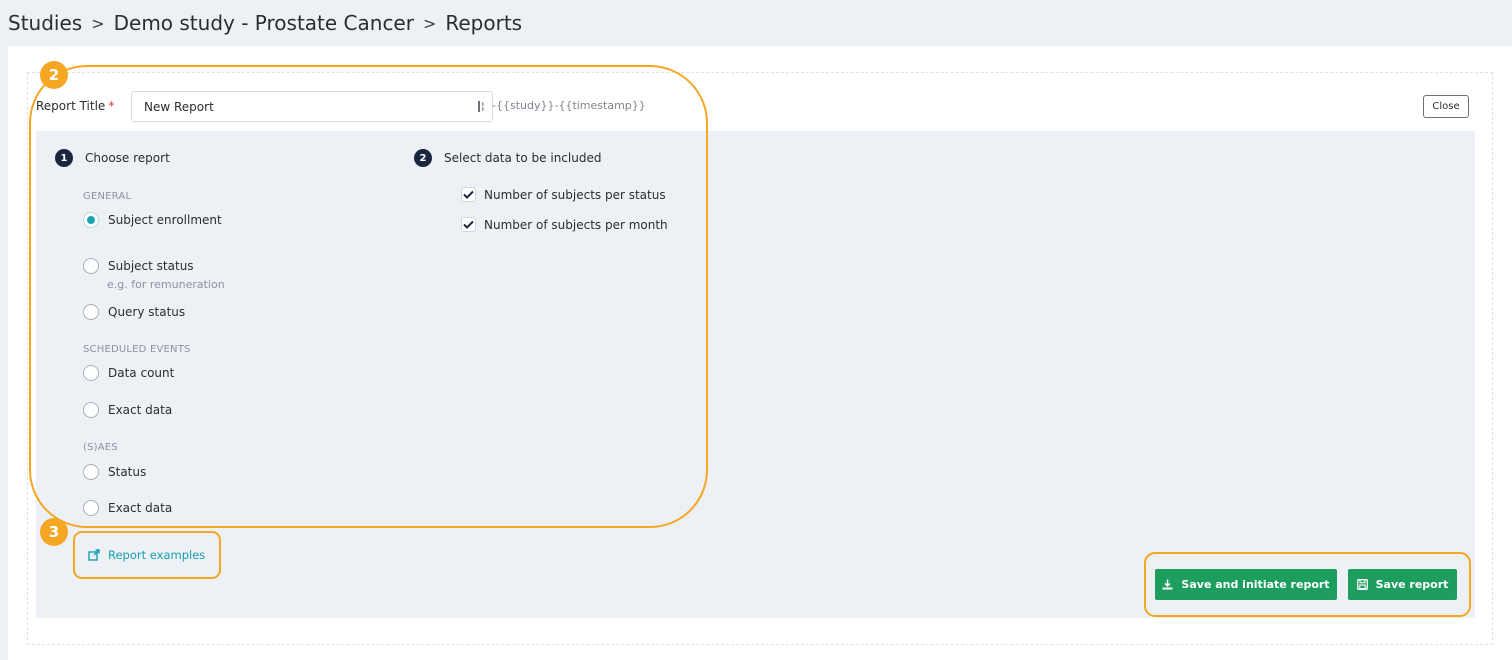  Describe the element at coordinates (312, 106) in the screenshot. I see `report-title-input` at that location.